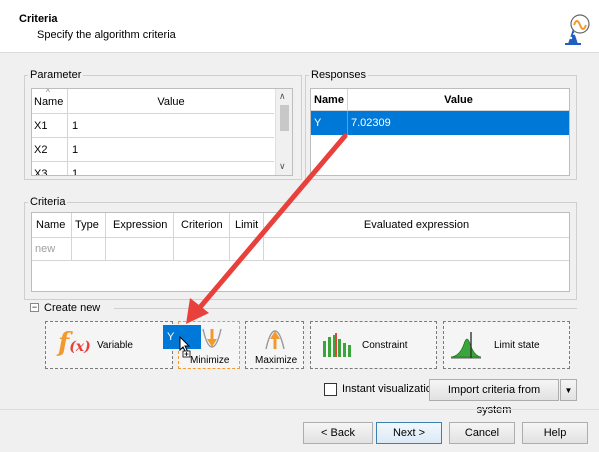 The image size is (599, 452). Describe the element at coordinates (466, 345) in the screenshot. I see `limit-state-icon` at that location.